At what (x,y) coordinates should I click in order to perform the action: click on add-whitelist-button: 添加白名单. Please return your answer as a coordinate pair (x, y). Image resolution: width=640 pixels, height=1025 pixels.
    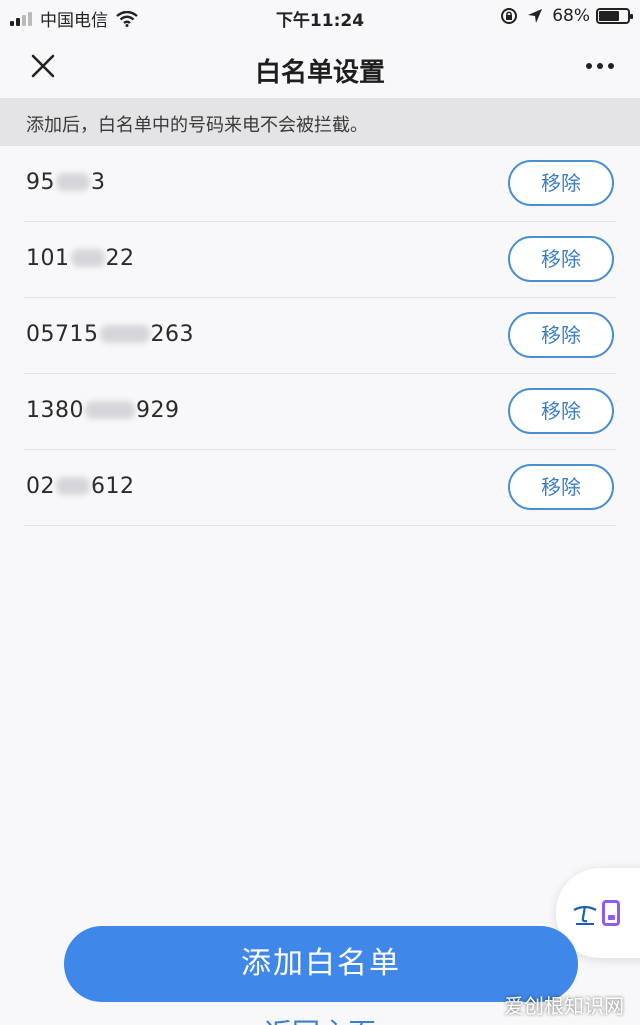
    Looking at the image, I should click on (321, 964).